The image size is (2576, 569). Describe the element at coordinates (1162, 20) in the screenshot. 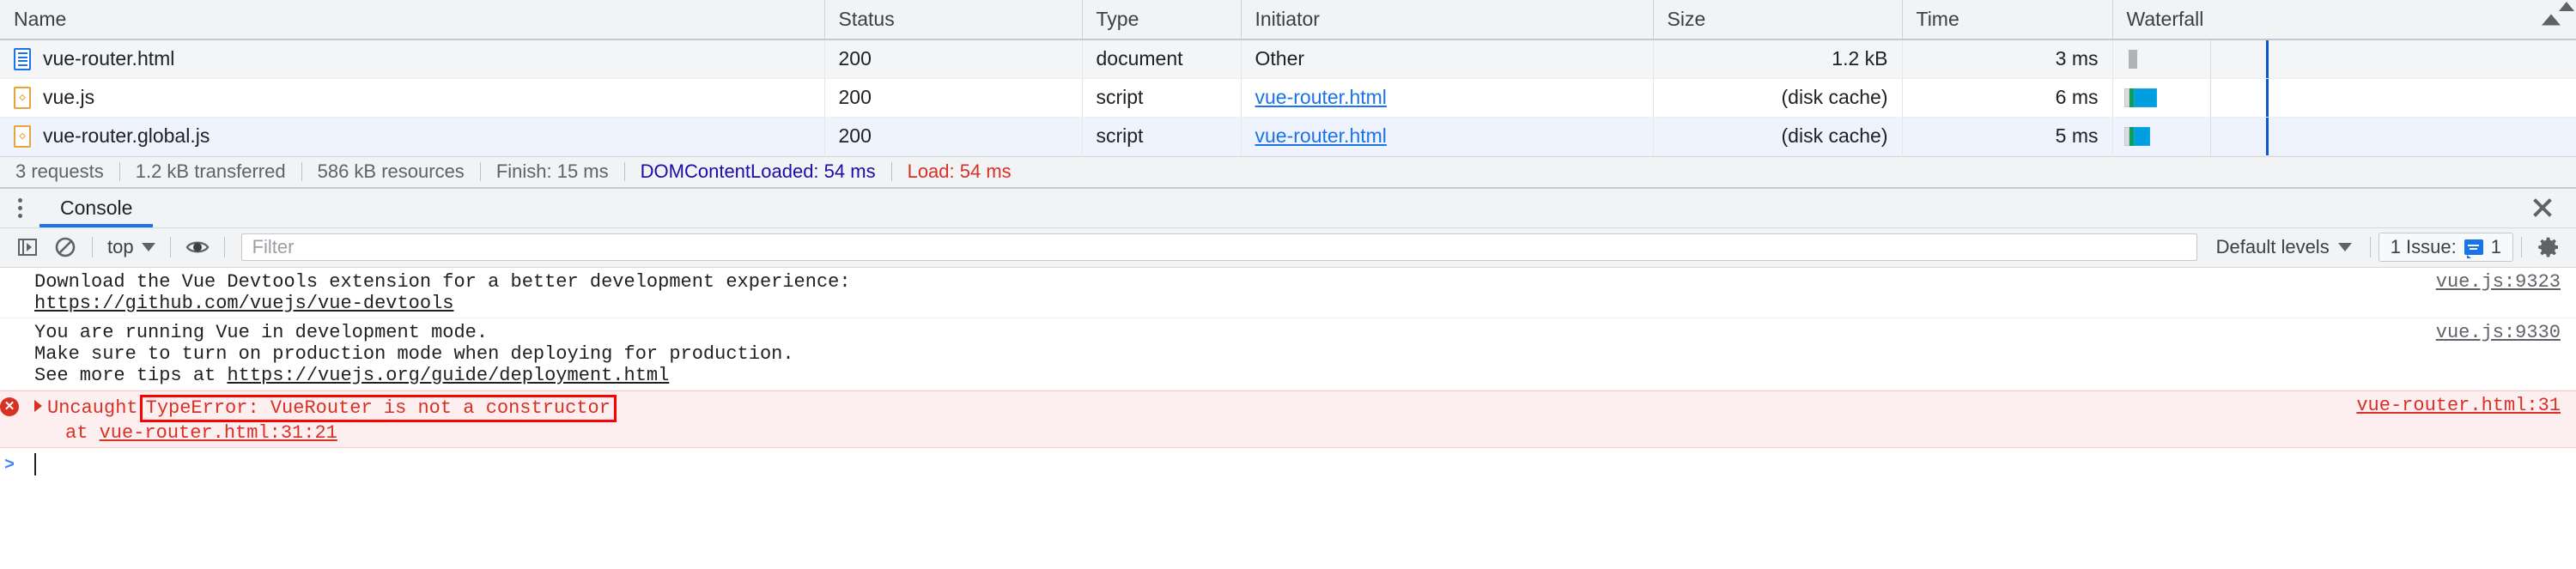

I see `column-header-type: Type` at that location.